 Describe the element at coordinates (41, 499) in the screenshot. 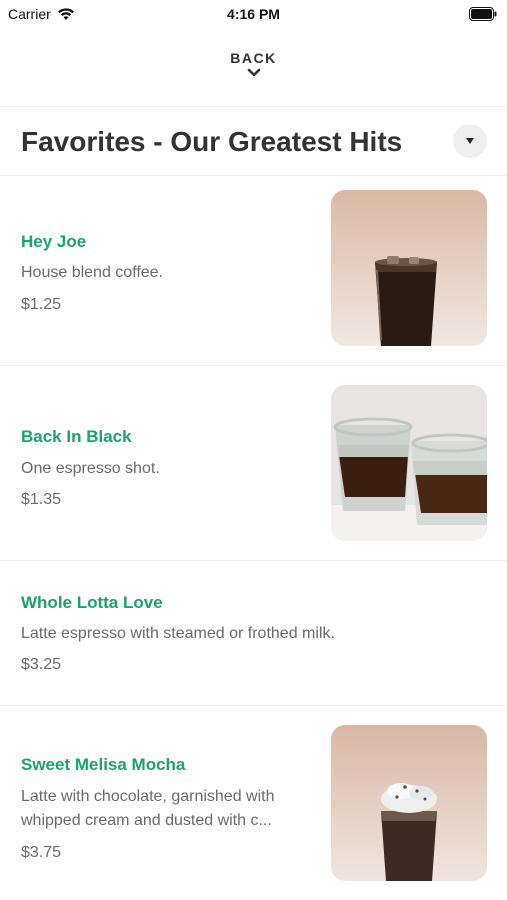

I see `item-price: $1.35` at that location.